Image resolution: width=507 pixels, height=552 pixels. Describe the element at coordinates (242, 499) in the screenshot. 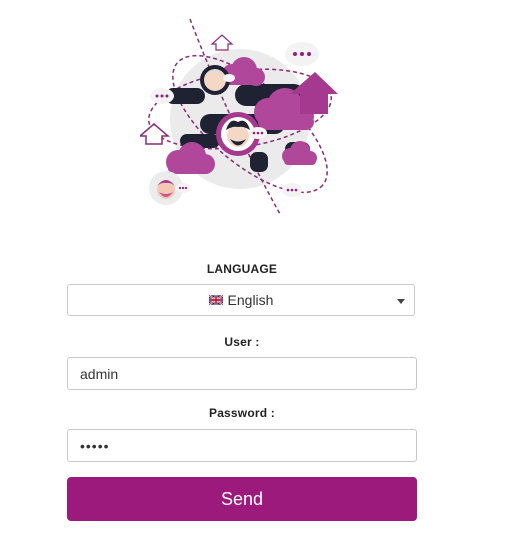

I see `send-button: Send` at that location.